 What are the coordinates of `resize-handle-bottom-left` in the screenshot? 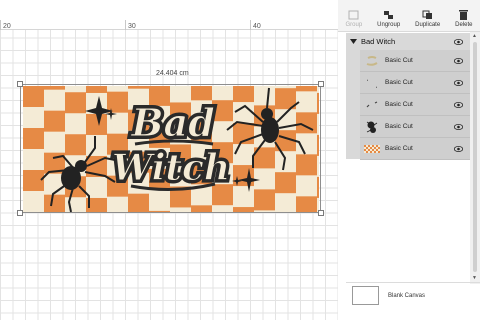 It's located at (20, 213).